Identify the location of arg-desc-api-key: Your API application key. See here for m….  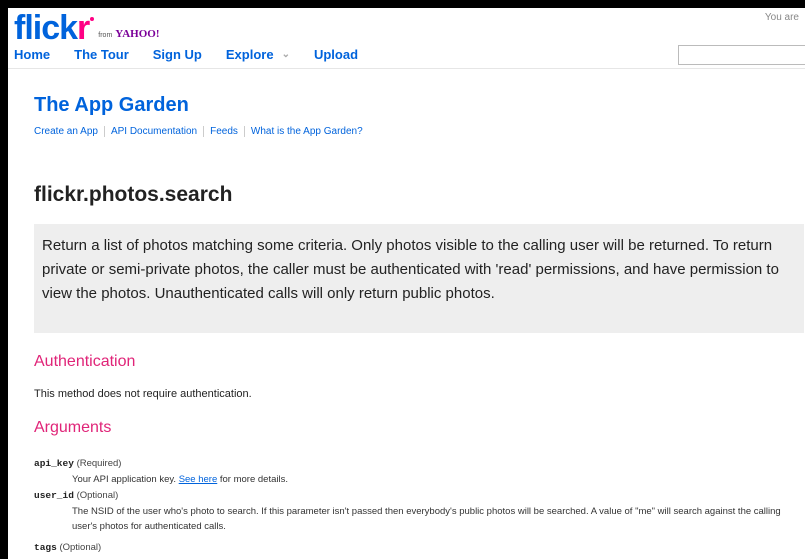
(180, 479).